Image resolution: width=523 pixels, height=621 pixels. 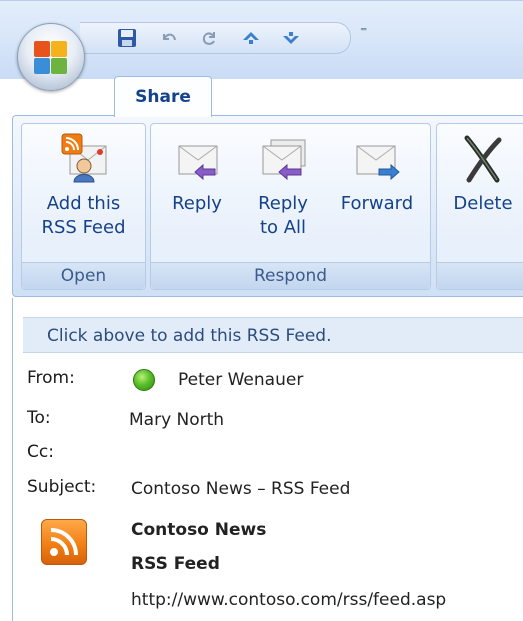 What do you see at coordinates (480, 275) in the screenshot?
I see `group-label-actions` at bounding box center [480, 275].